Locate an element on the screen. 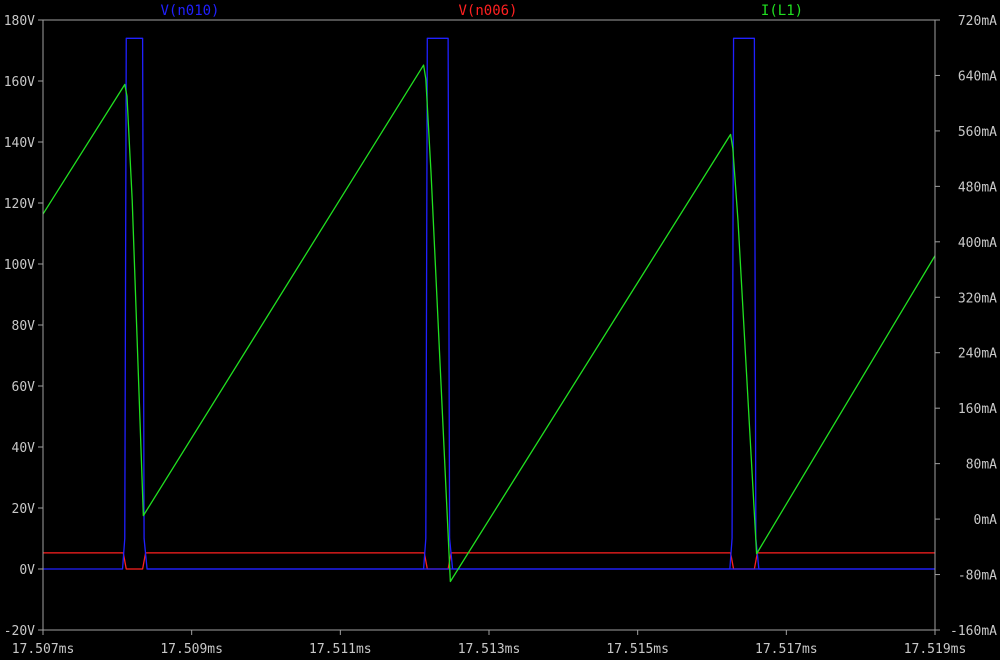 This screenshot has height=660, width=1000. x-tick-label: 17.511ms is located at coordinates (340, 649).